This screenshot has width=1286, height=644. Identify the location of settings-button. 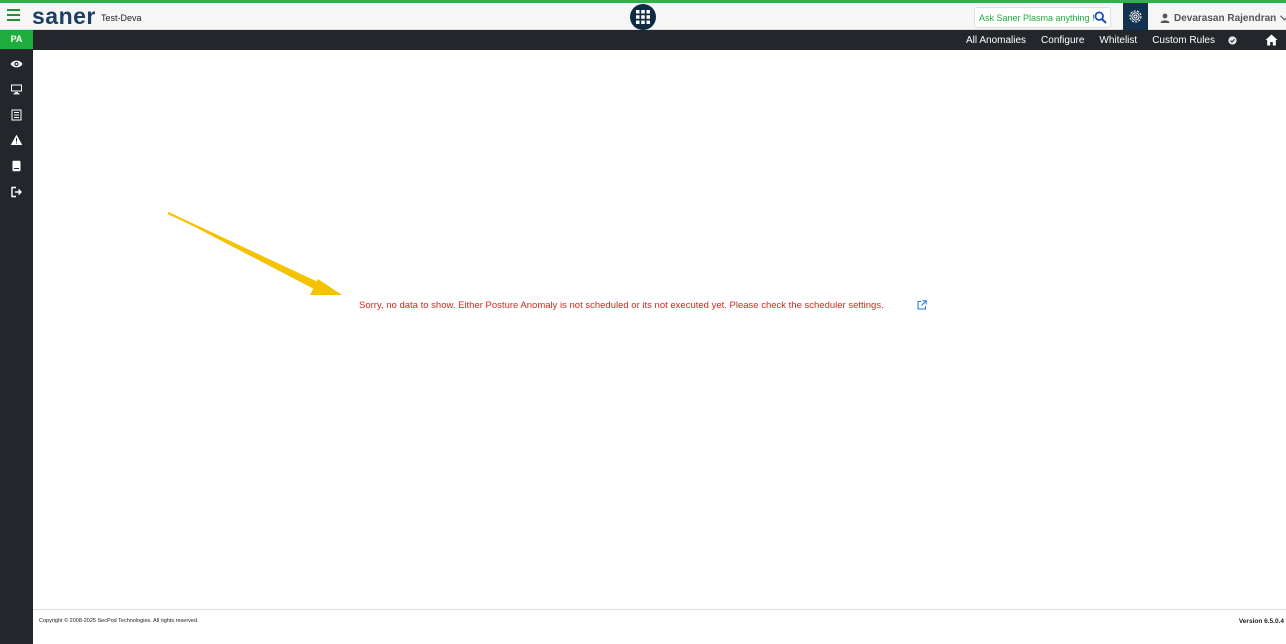
(1135, 16).